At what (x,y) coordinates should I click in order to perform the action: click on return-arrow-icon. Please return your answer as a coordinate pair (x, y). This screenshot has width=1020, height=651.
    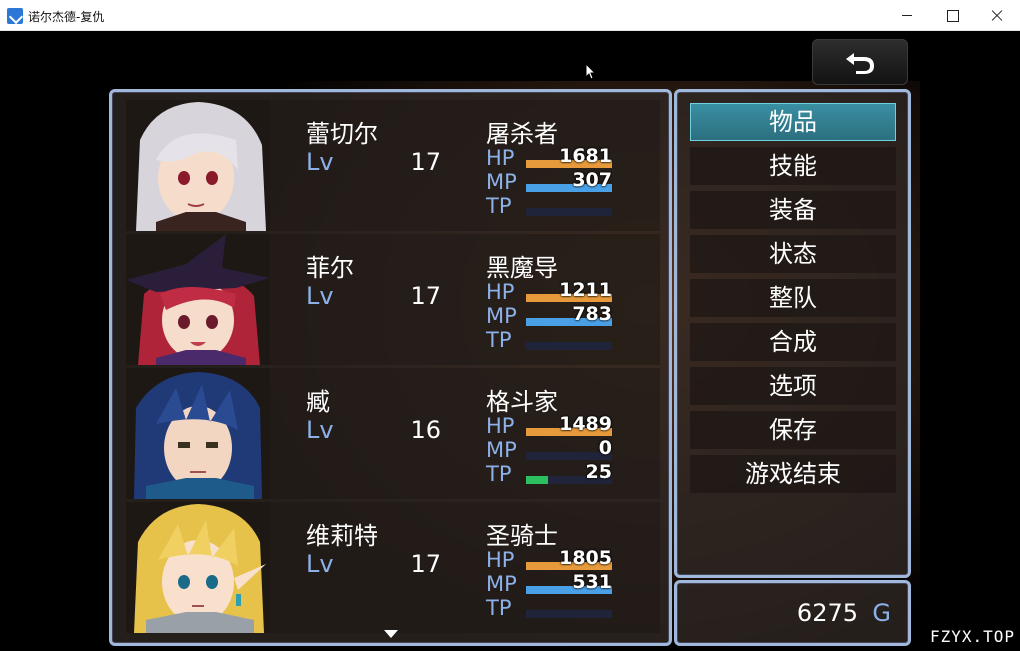
    Looking at the image, I should click on (860, 63).